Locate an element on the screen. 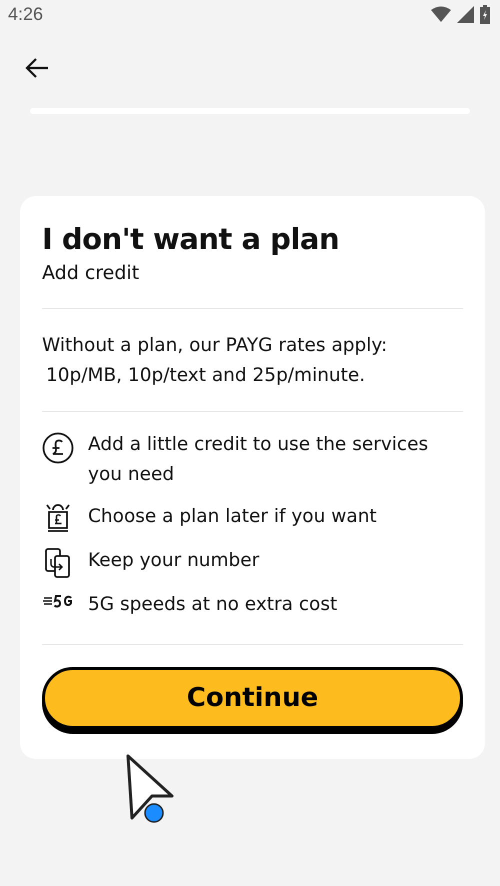  phones-icon is located at coordinates (58, 563).